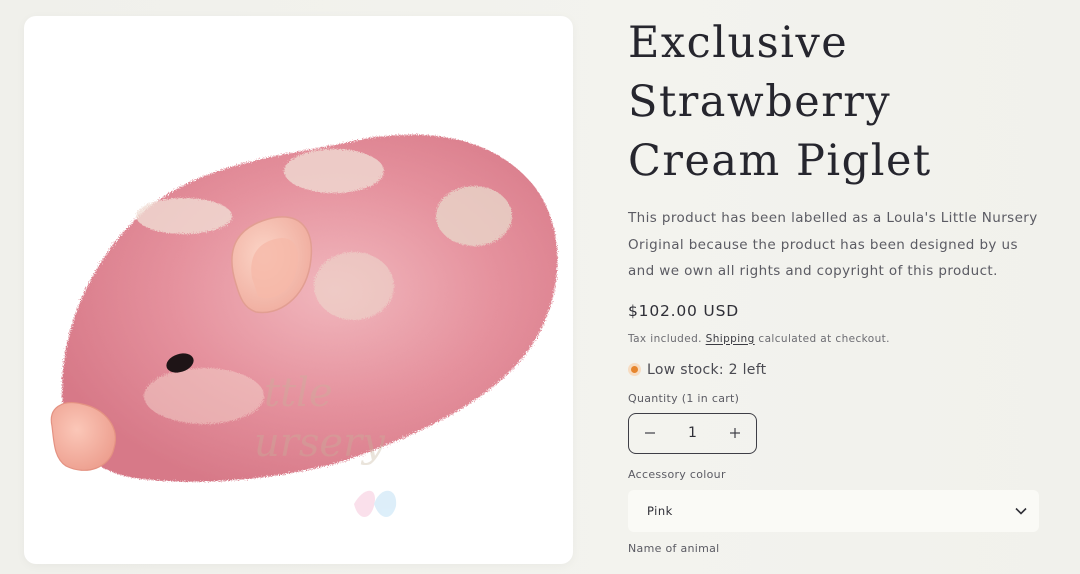  What do you see at coordinates (833, 510) in the screenshot?
I see `accessory-colour-select: Pink` at bounding box center [833, 510].